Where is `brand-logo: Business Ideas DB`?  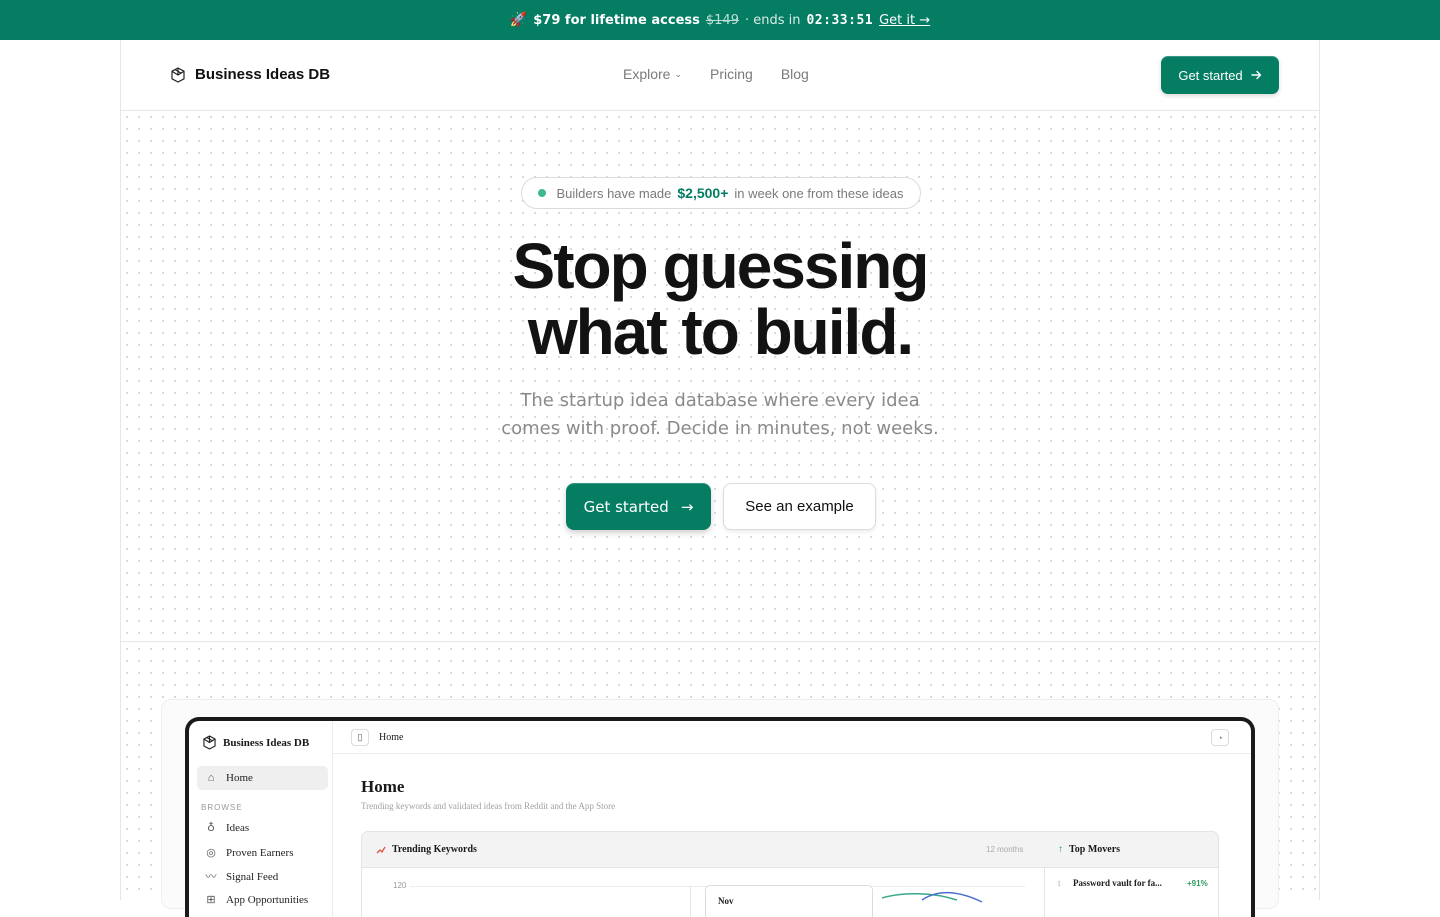
brand-logo: Business Ideas DB is located at coordinates (250, 74).